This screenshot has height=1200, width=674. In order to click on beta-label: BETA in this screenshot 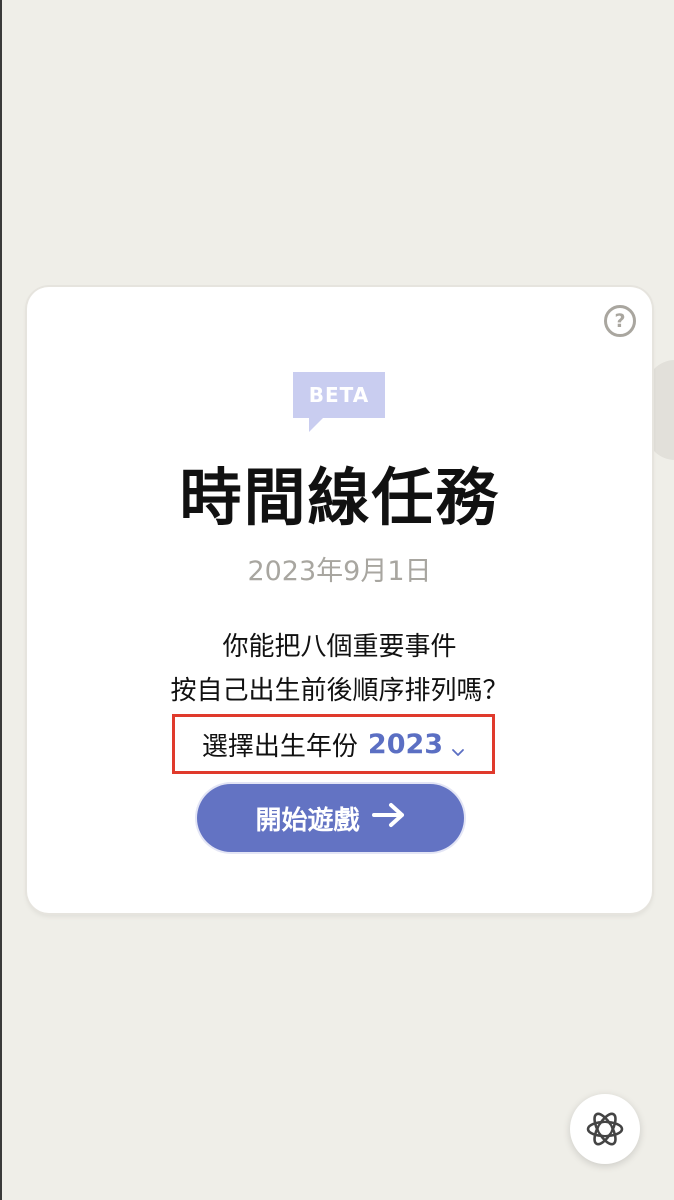, I will do `click(339, 395)`.